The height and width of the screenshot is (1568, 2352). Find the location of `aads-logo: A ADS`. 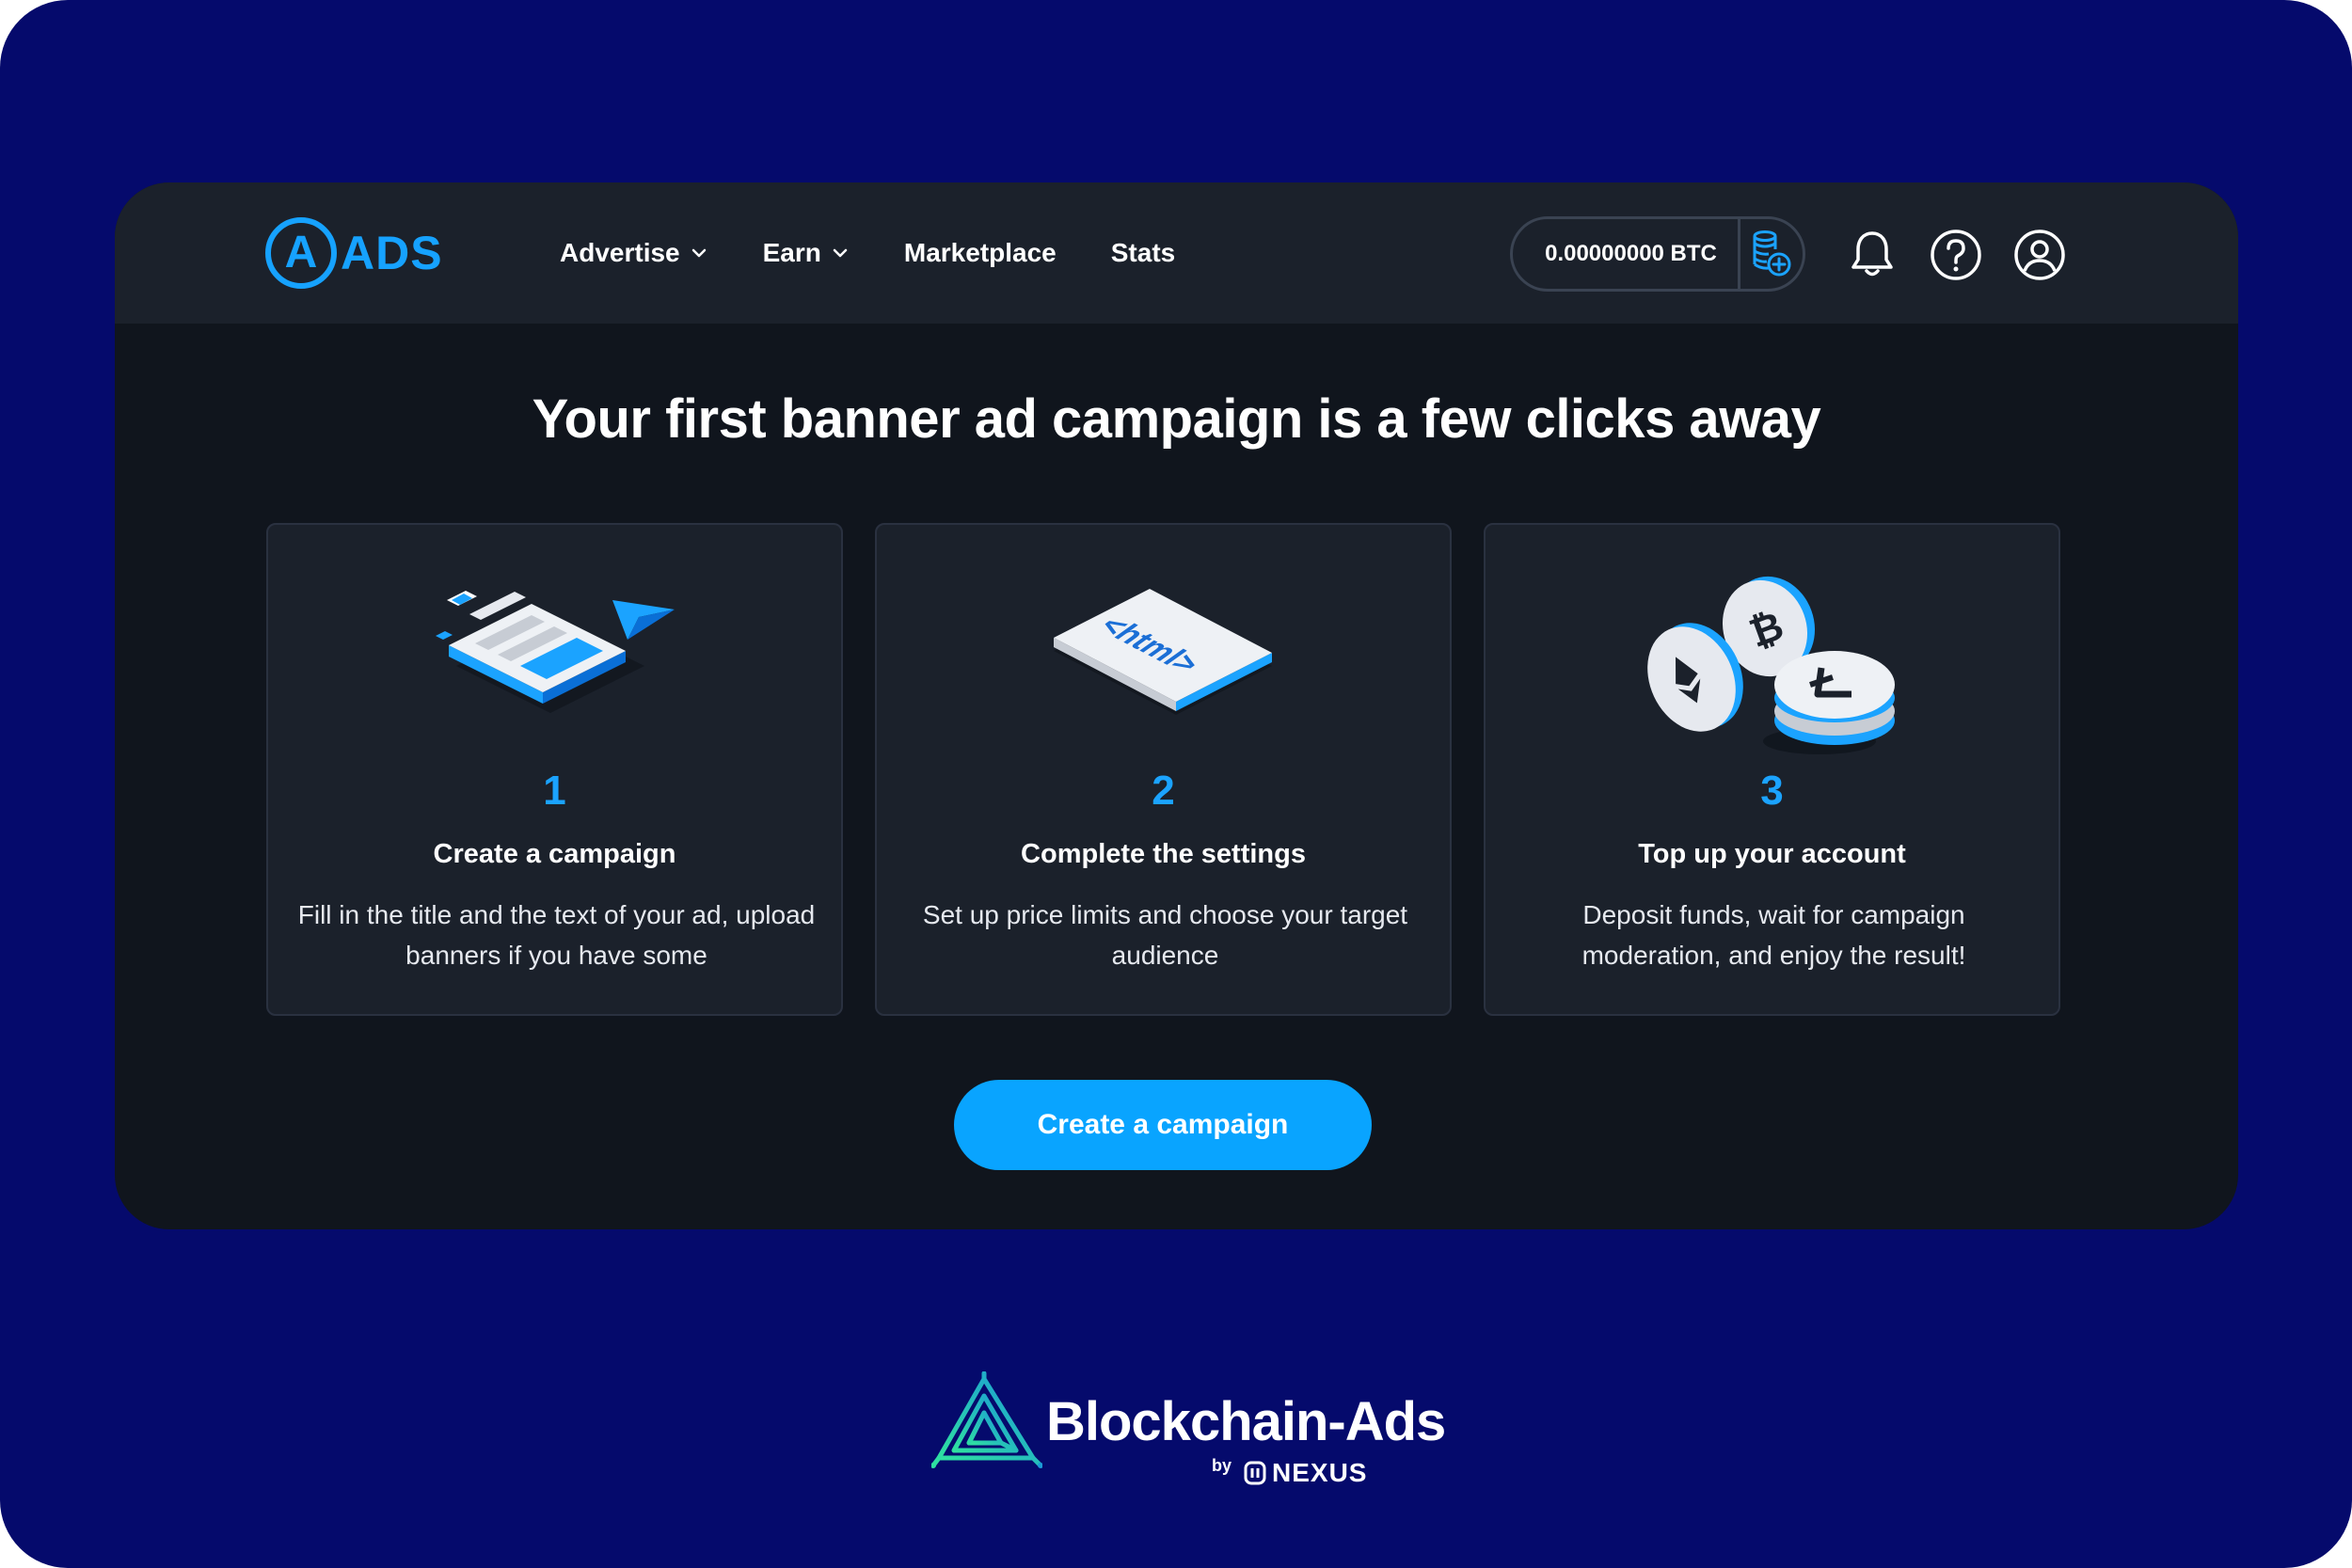

aads-logo: A ADS is located at coordinates (354, 253).